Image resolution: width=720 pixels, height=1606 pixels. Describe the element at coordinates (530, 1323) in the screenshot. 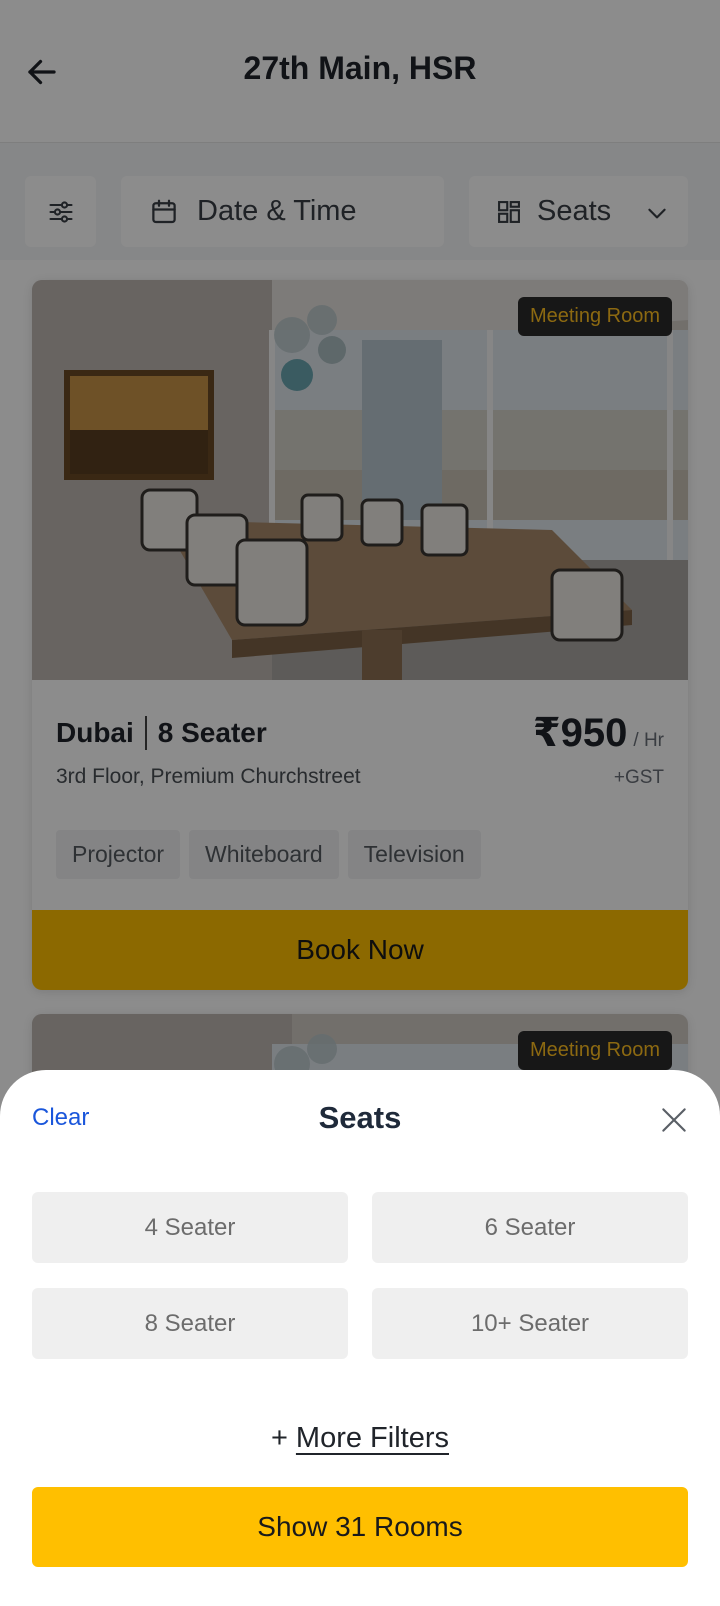

I see `seat-option-10-plus: 10+ Seater` at that location.